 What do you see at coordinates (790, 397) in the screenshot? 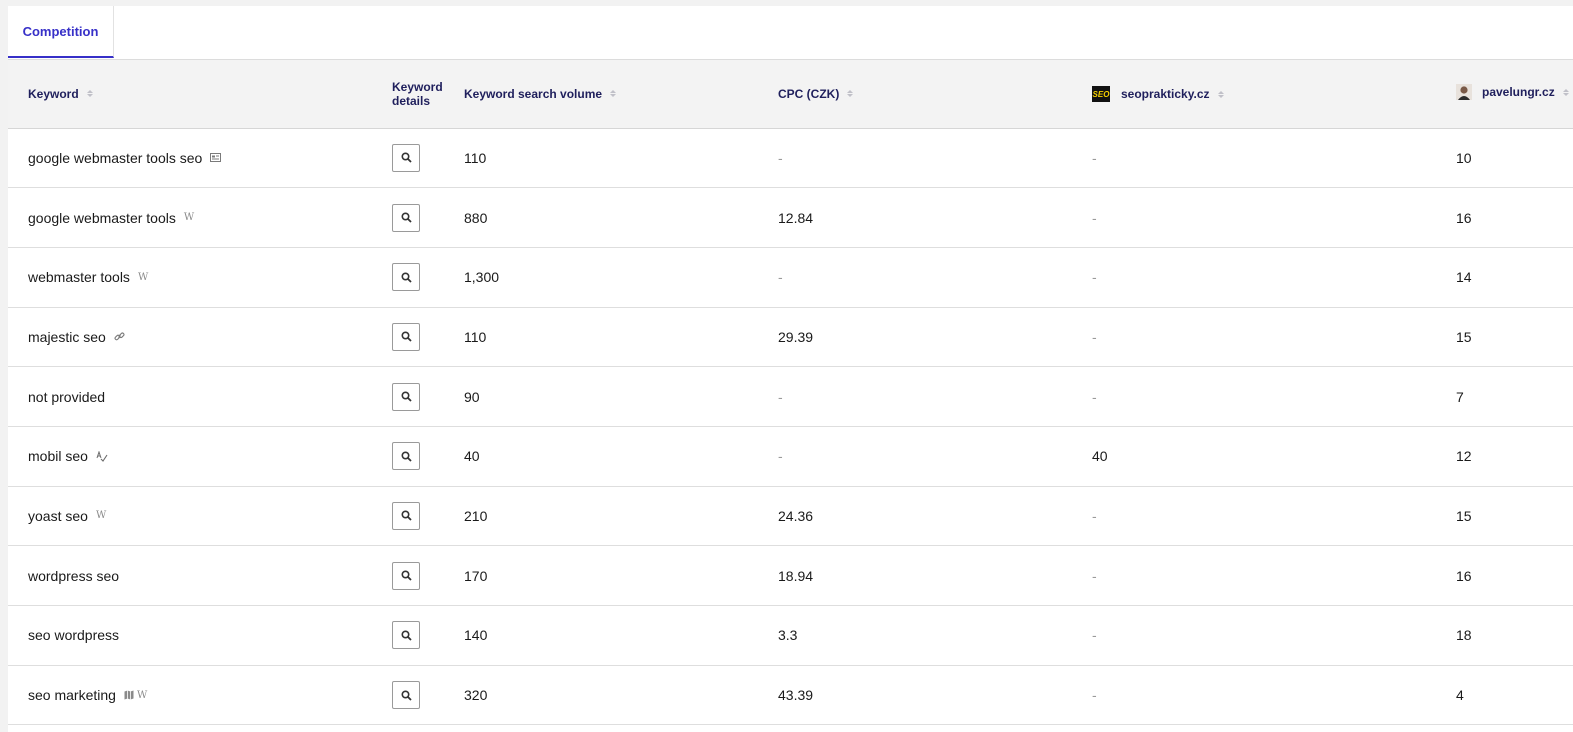
I see `table-row: not provided 90 - - 7` at bounding box center [790, 397].